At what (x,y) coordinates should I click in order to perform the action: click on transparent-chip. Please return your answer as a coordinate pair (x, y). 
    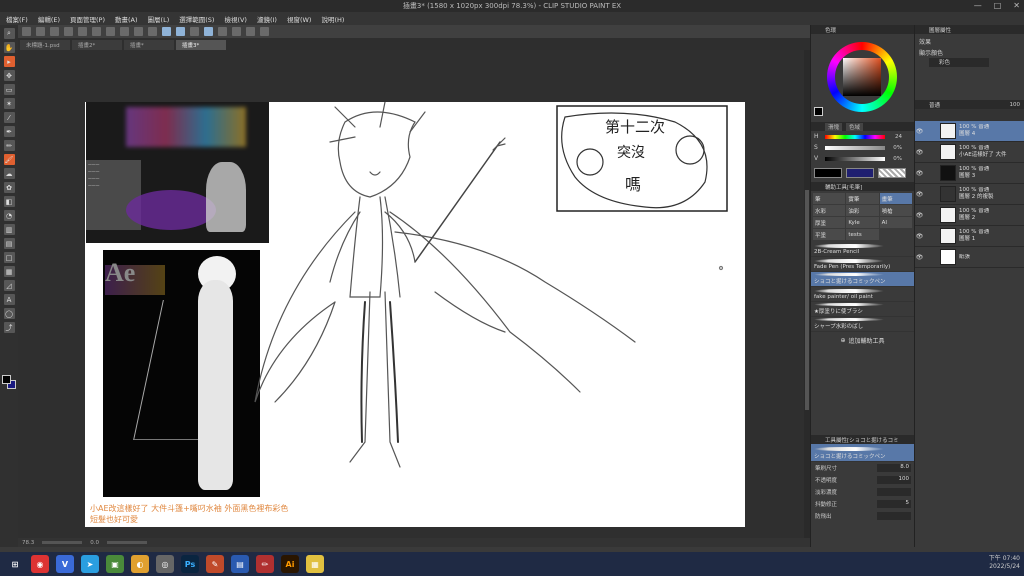
    Looking at the image, I should click on (892, 173).